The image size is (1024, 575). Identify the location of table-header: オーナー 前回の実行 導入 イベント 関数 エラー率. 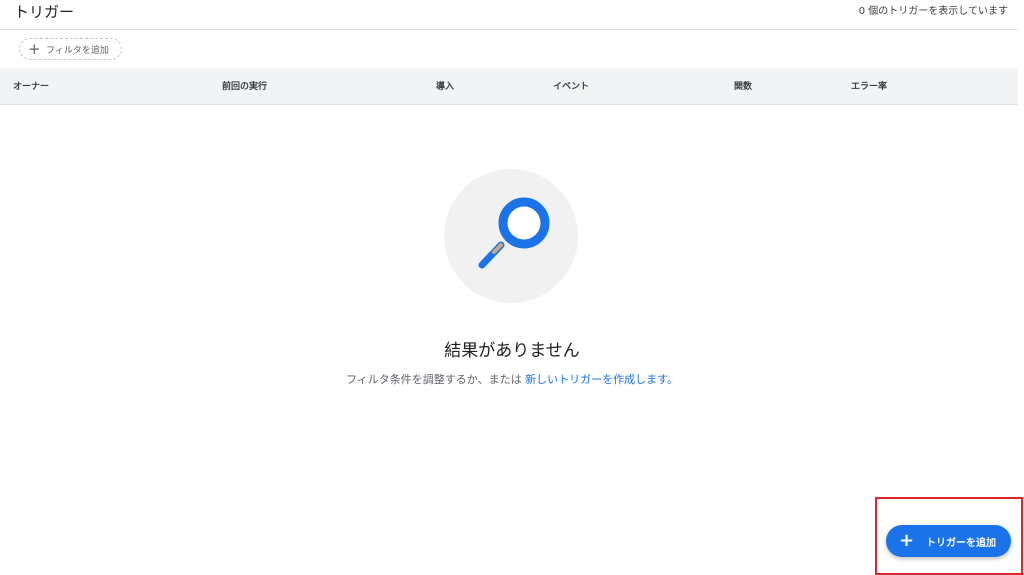
(509, 86).